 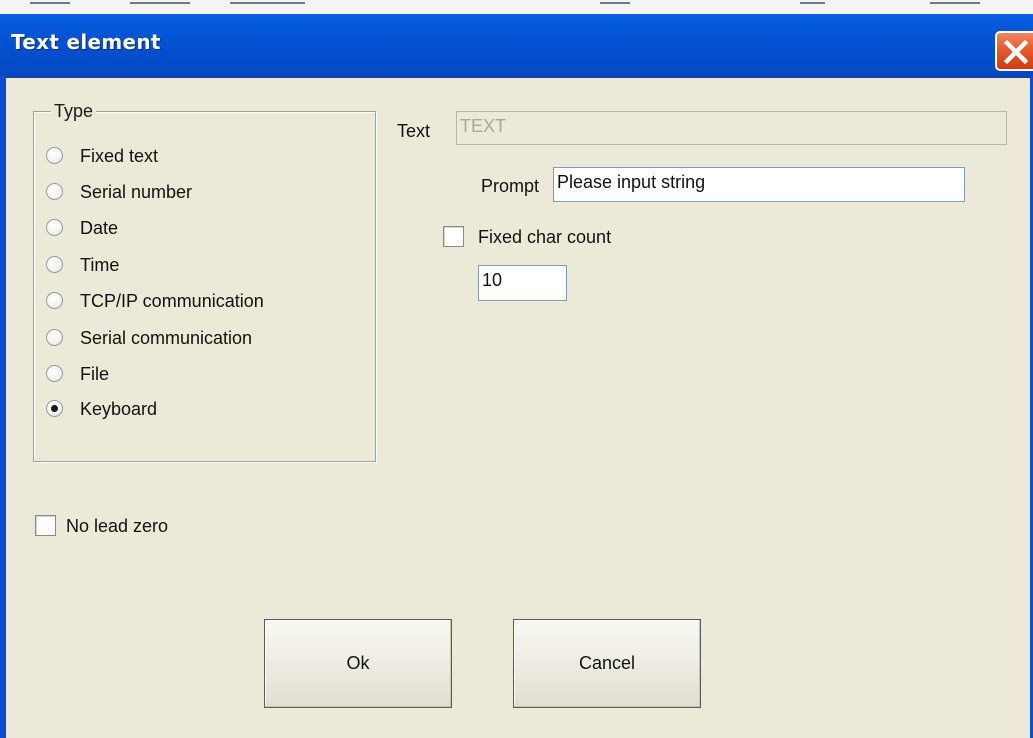 What do you see at coordinates (119, 409) in the screenshot?
I see `radio-label: Keyboard` at bounding box center [119, 409].